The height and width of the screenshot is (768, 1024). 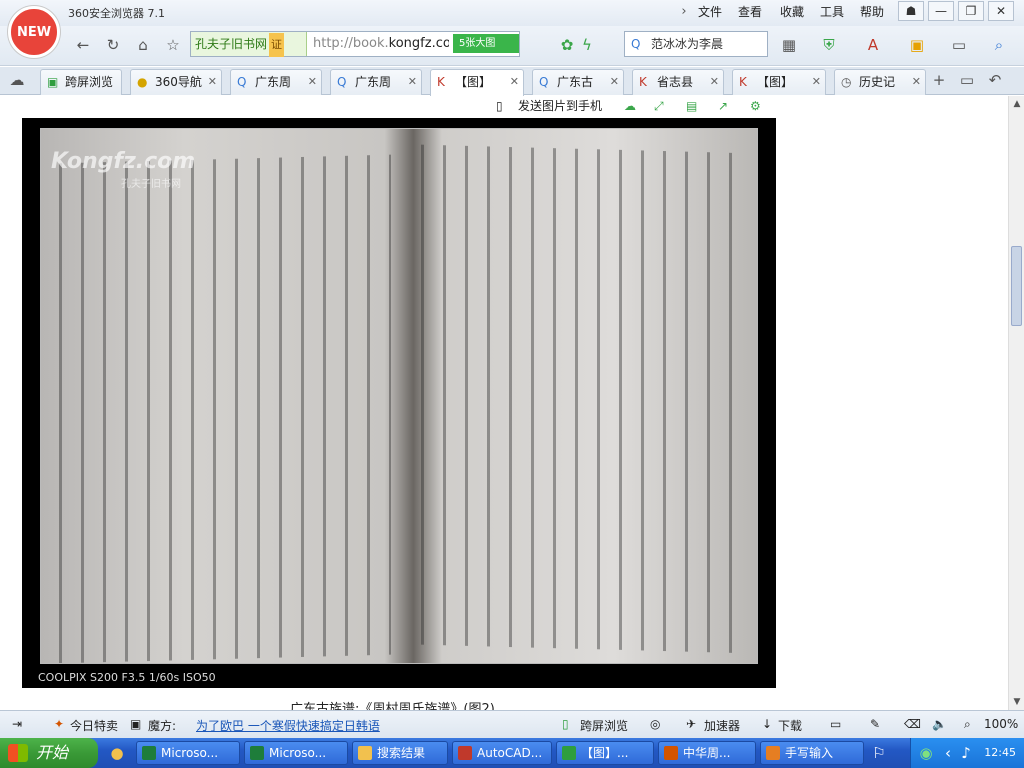 I want to click on search-icon: Q, so click(x=242, y=82).